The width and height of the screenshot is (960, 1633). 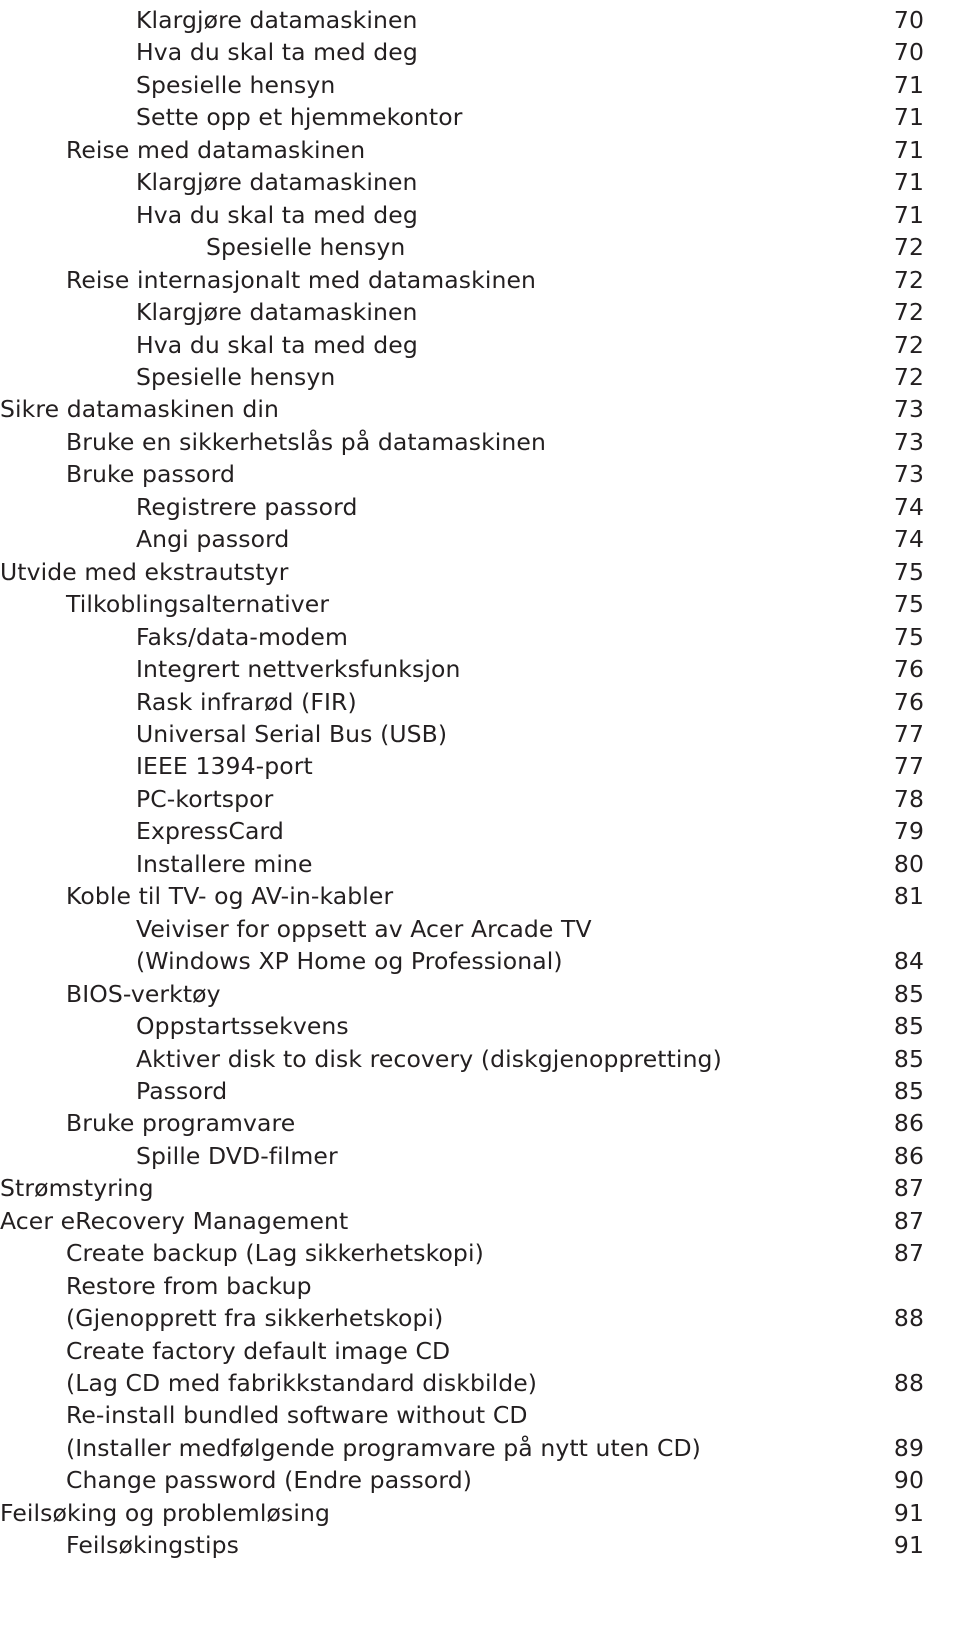 What do you see at coordinates (480, 799) in the screenshot?
I see `toc-entry: PC-kortspor 78` at bounding box center [480, 799].